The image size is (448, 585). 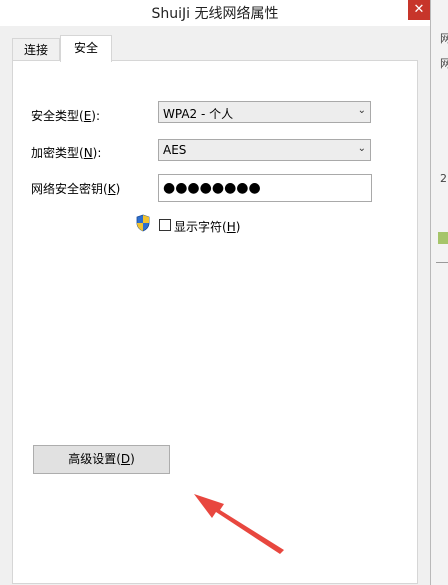 I want to click on background-divider, so click(x=442, y=262).